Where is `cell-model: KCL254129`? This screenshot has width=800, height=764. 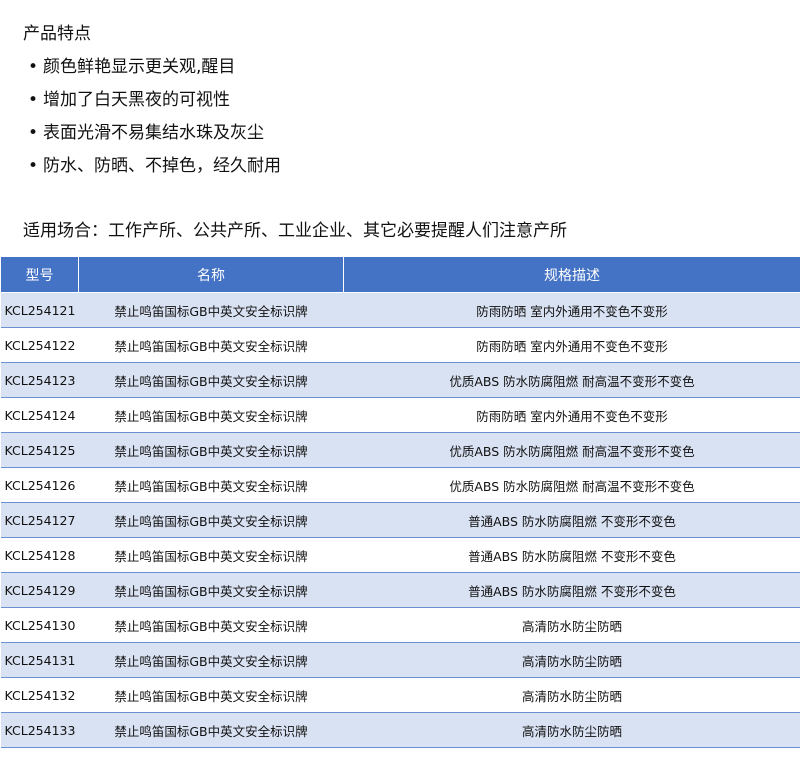 cell-model: KCL254129 is located at coordinates (39, 590).